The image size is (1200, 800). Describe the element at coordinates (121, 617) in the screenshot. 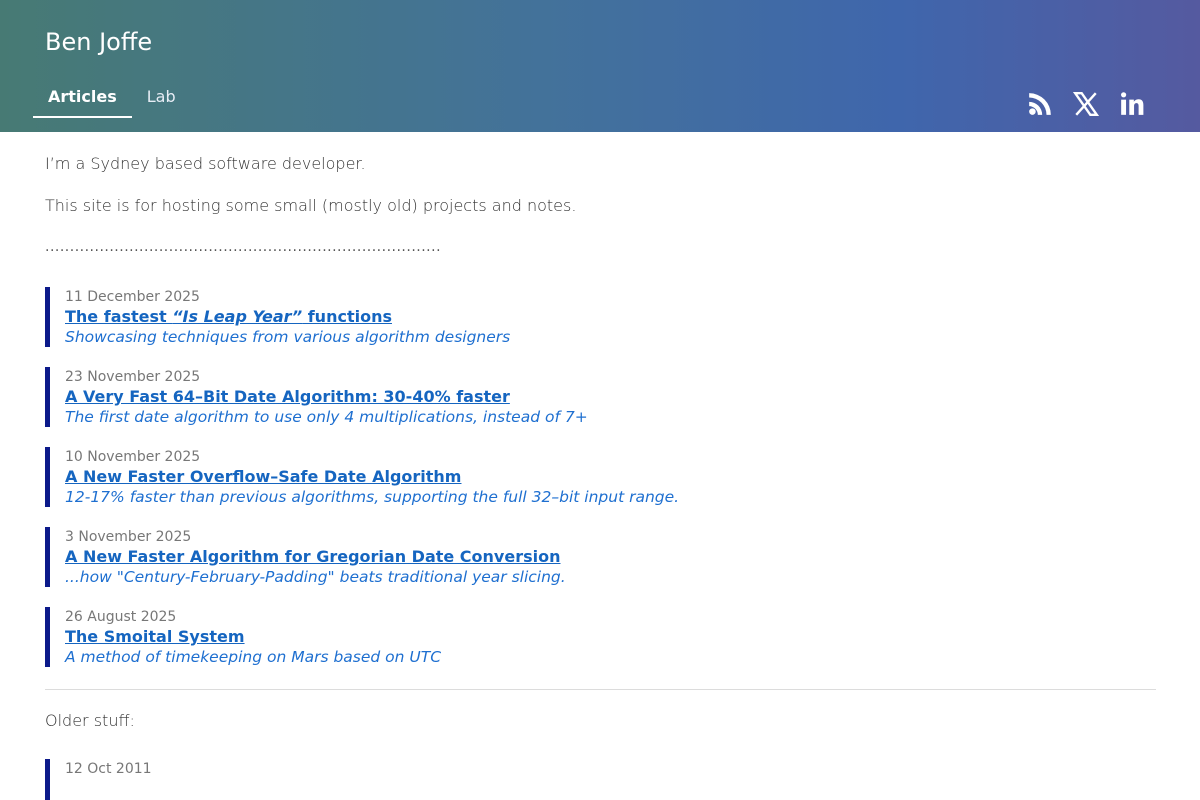

I see `article-date: 26 August 2025` at that location.